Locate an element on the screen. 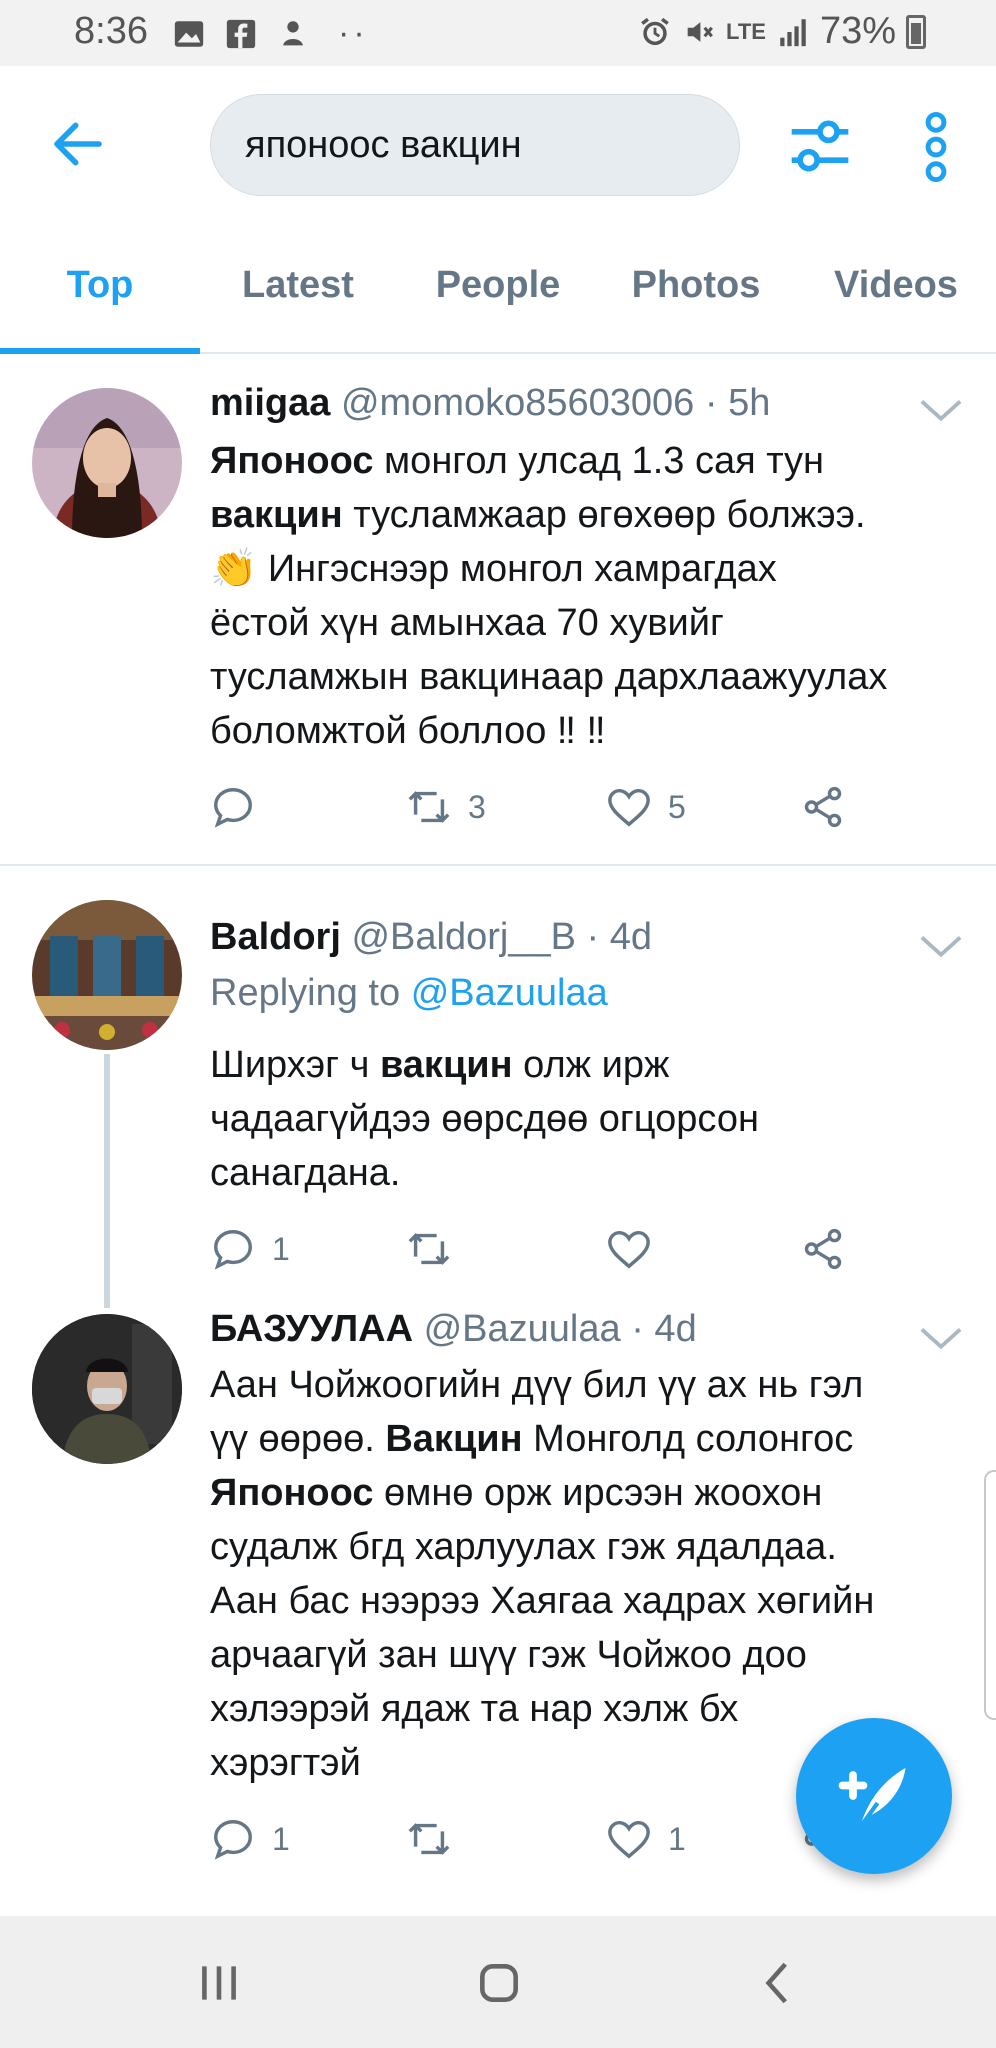 This screenshot has height=2048, width=996. tweet-meta: miigaa @momoko85603006 · 5h is located at coordinates (490, 403).